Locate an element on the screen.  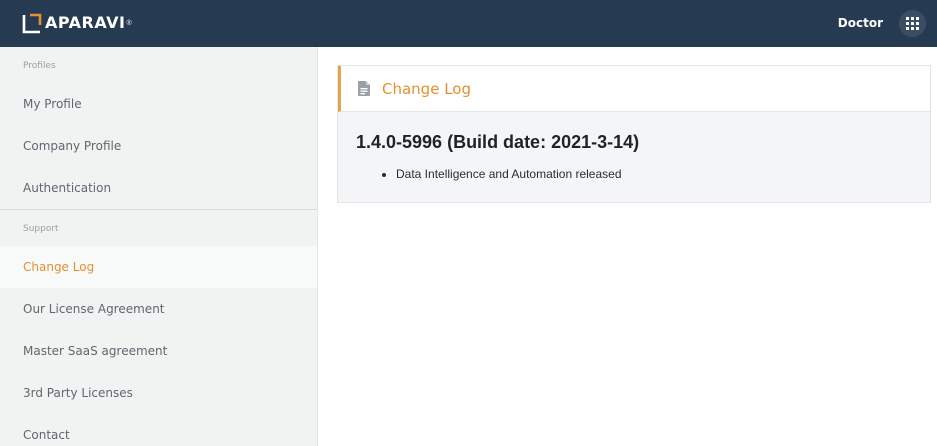
sidebar-item-authentication: Authentication is located at coordinates (158, 188).